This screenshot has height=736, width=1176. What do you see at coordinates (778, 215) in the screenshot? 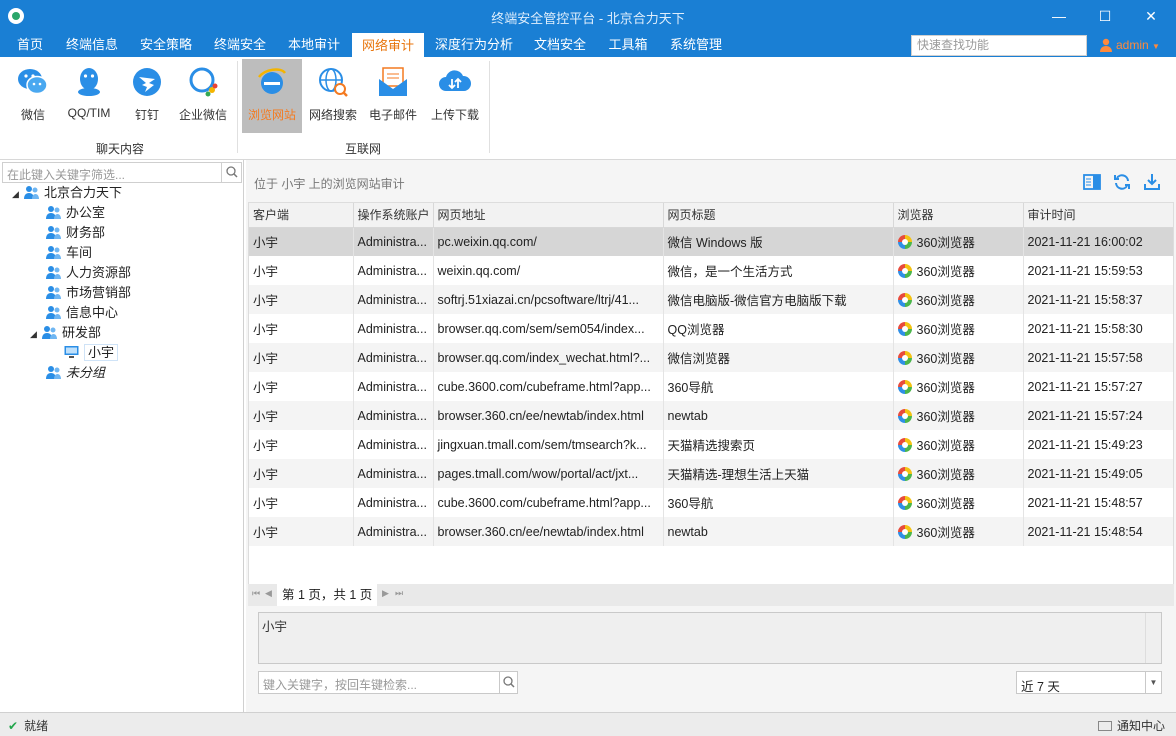
I see `column-header-title: 网页标题` at bounding box center [778, 215].